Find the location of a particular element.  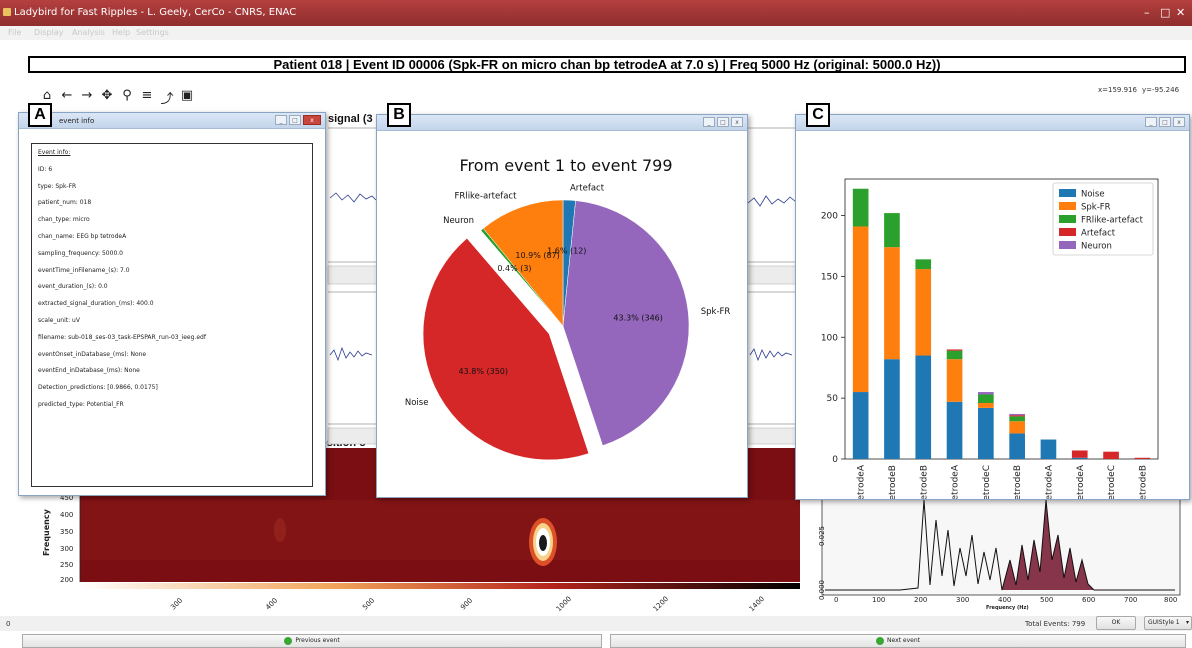

info-line: eventTime_inFilename_(s): 7.0 is located at coordinates (84, 270).